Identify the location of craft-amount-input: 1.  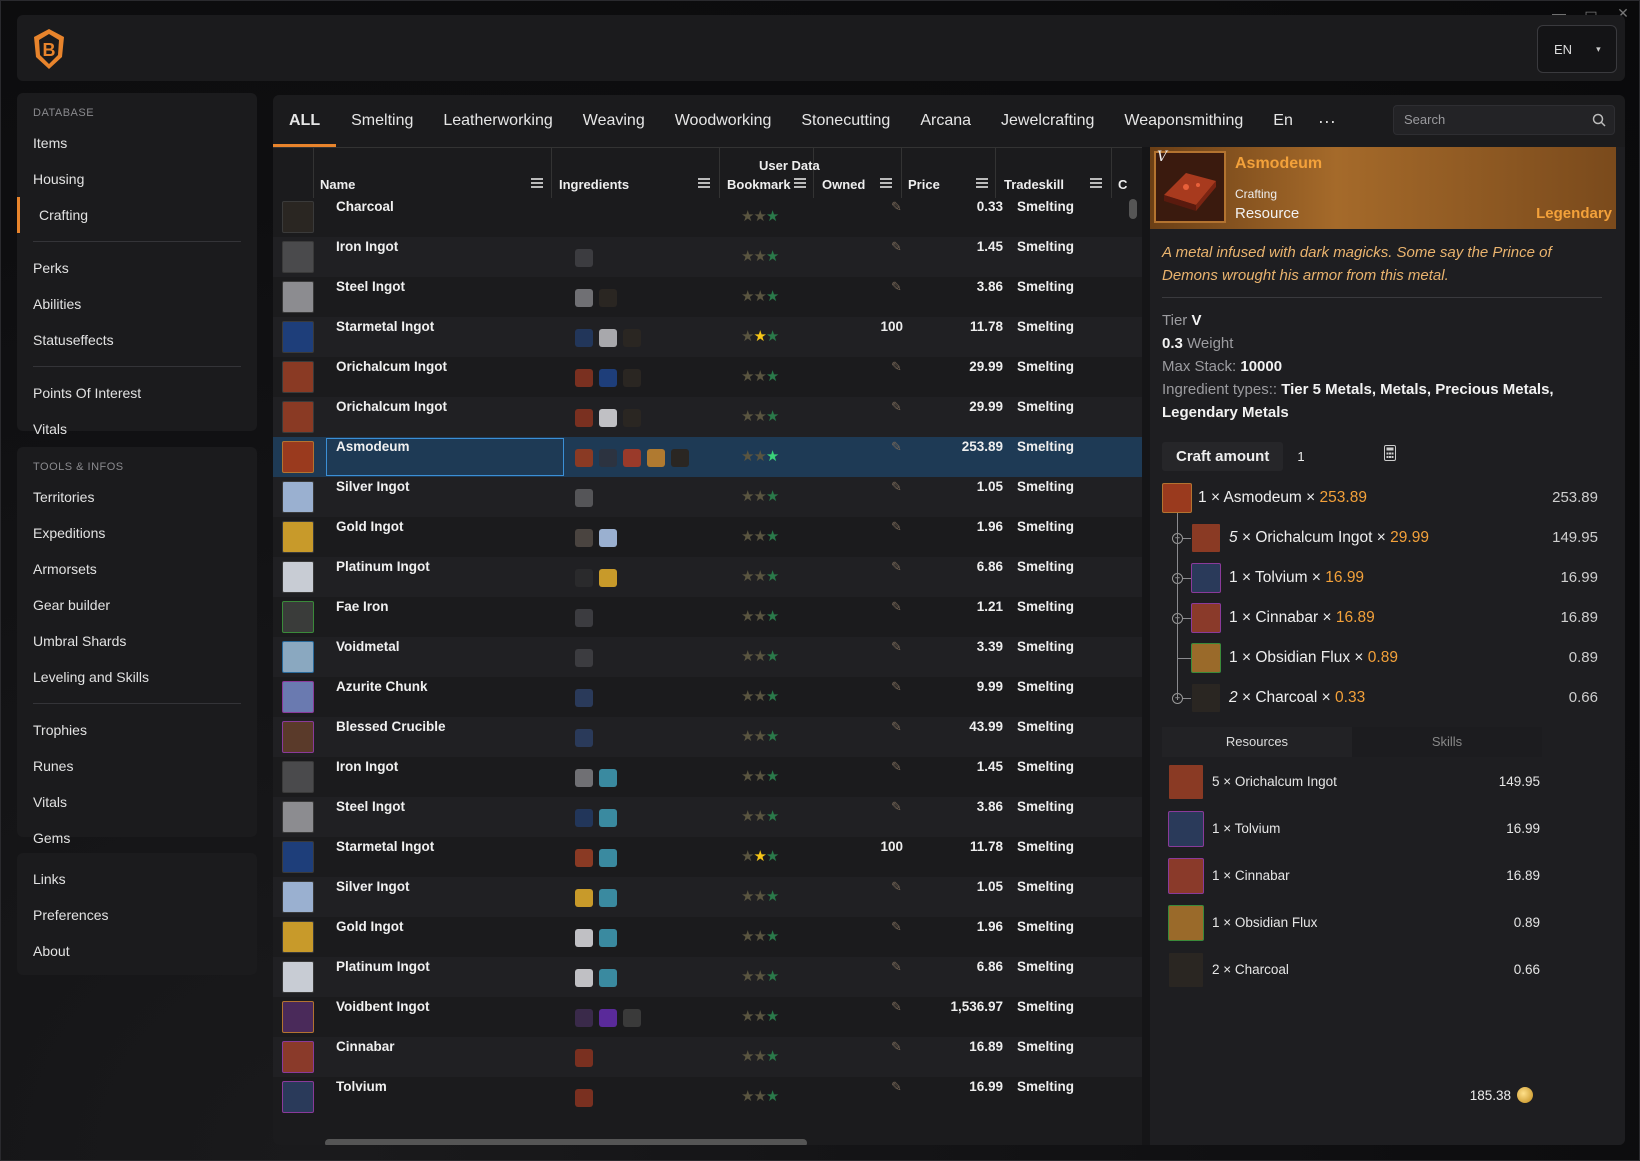
(1300, 456).